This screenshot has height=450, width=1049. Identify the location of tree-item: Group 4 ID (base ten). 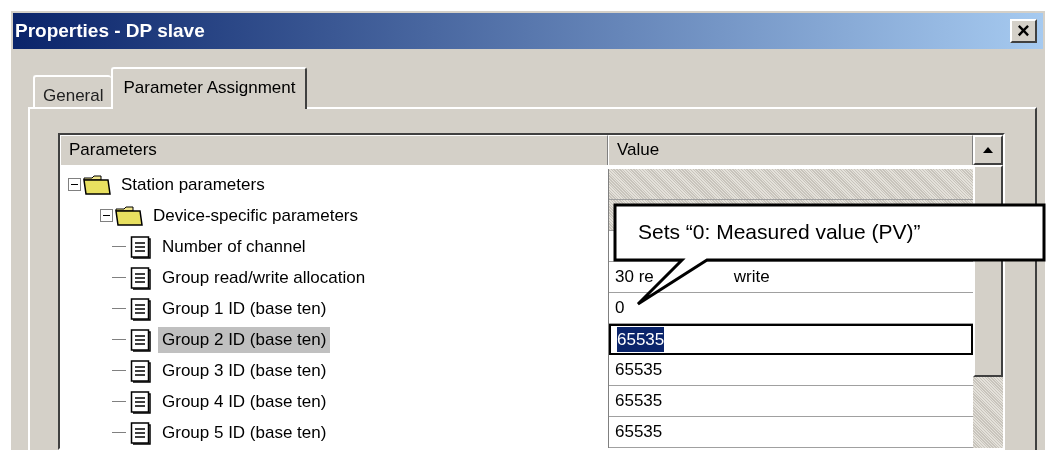
(244, 401).